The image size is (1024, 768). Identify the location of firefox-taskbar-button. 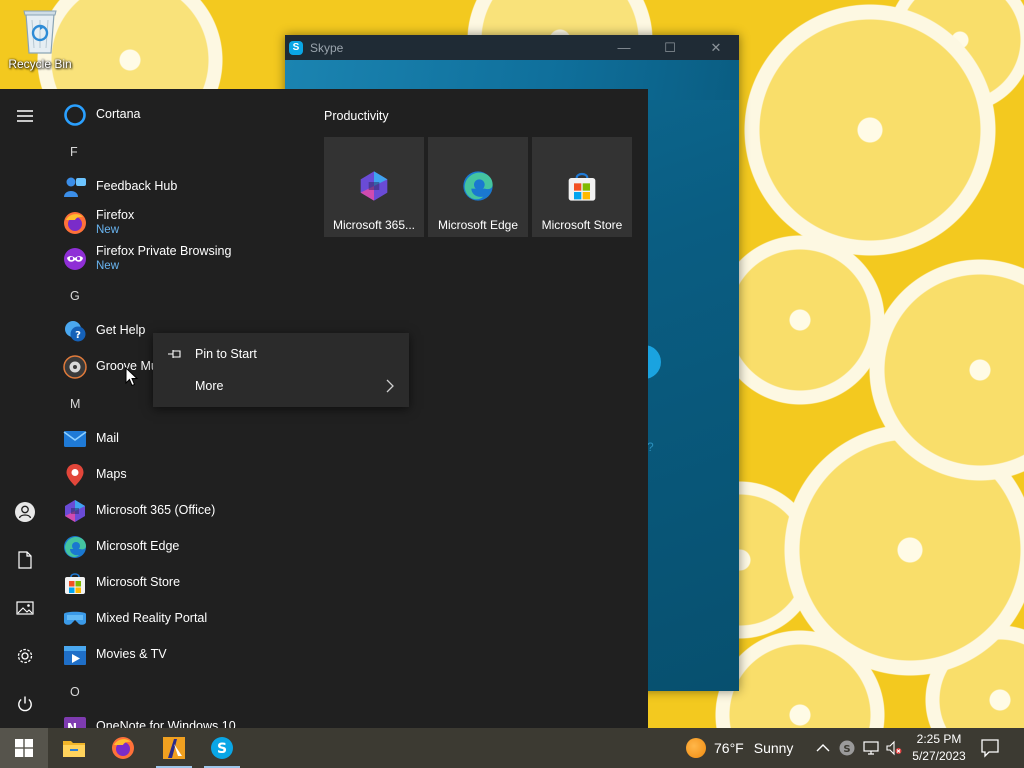
(123, 748).